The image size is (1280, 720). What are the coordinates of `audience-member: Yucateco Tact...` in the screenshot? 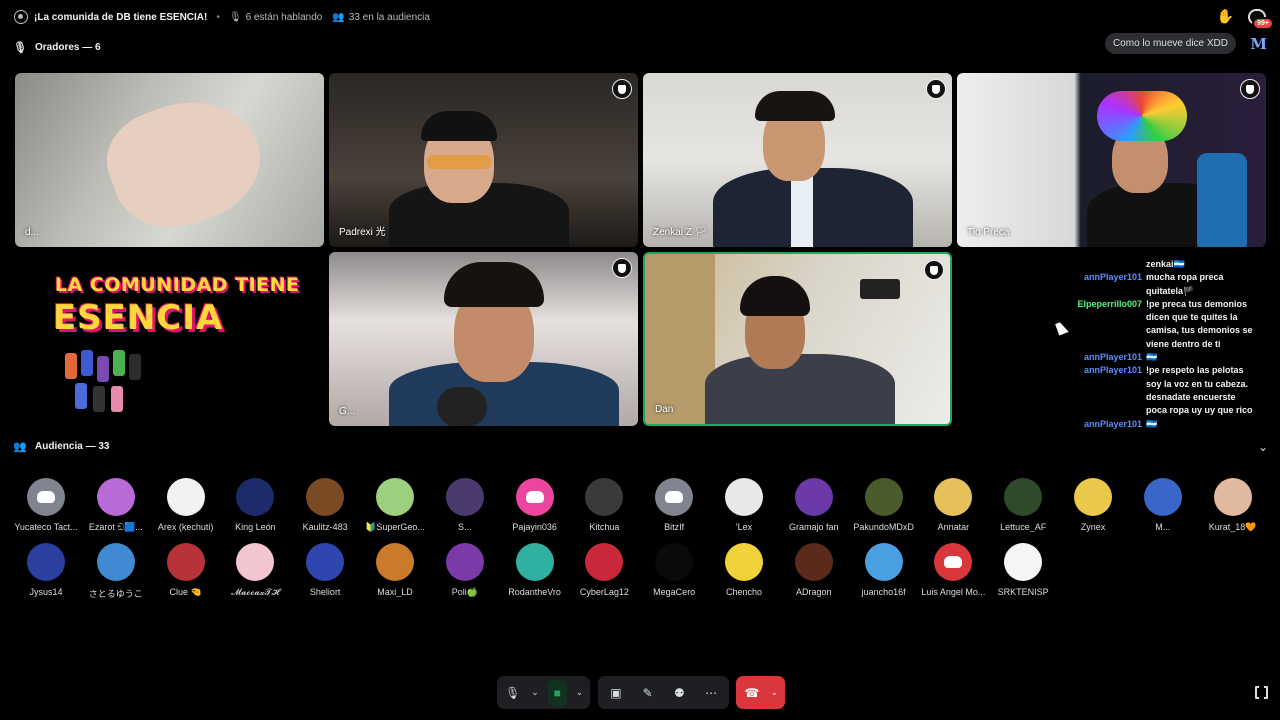 It's located at (46, 505).